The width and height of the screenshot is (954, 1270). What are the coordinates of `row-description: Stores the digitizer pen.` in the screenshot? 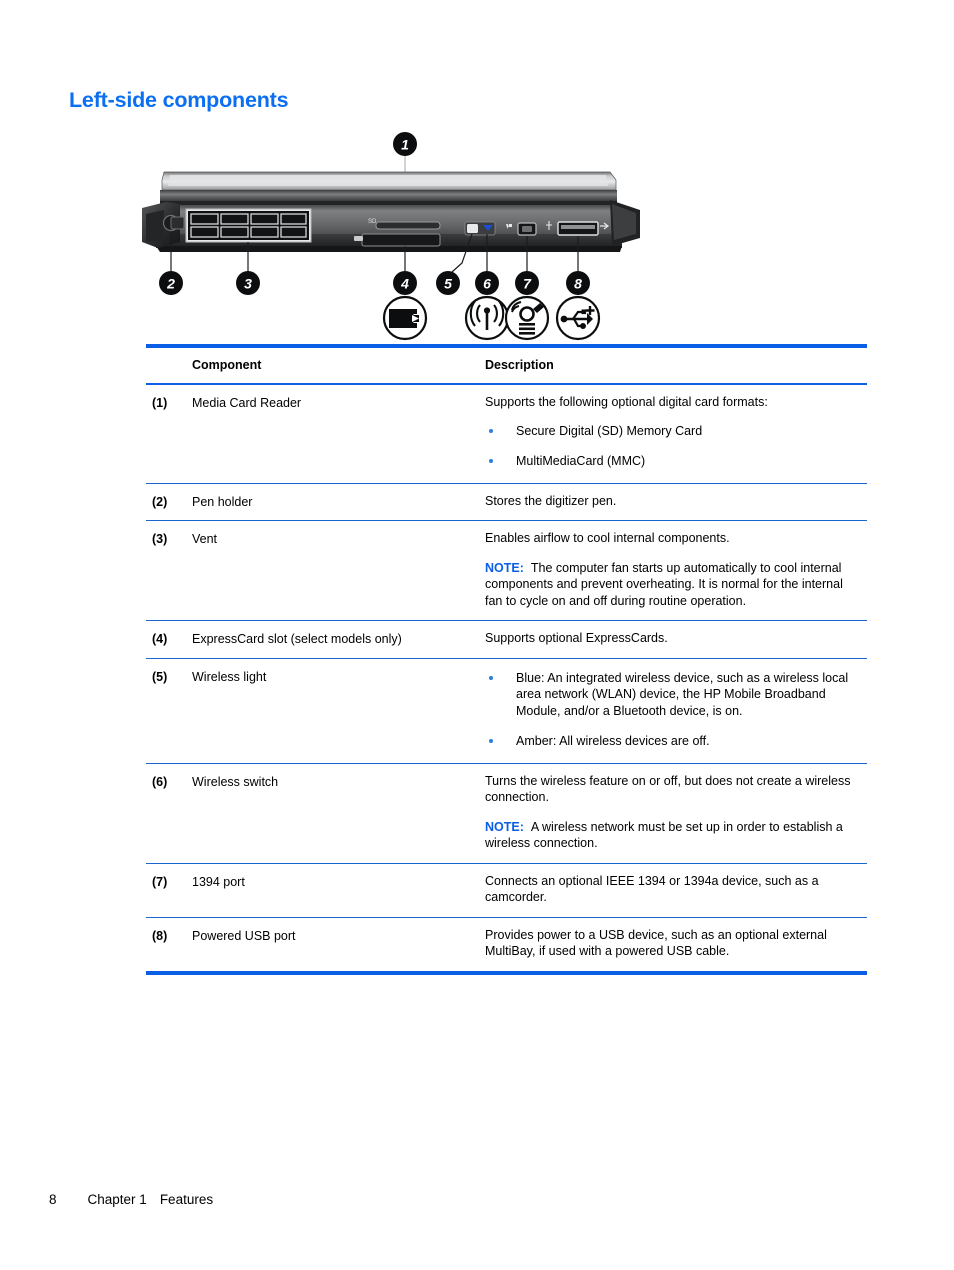 It's located at (675, 502).